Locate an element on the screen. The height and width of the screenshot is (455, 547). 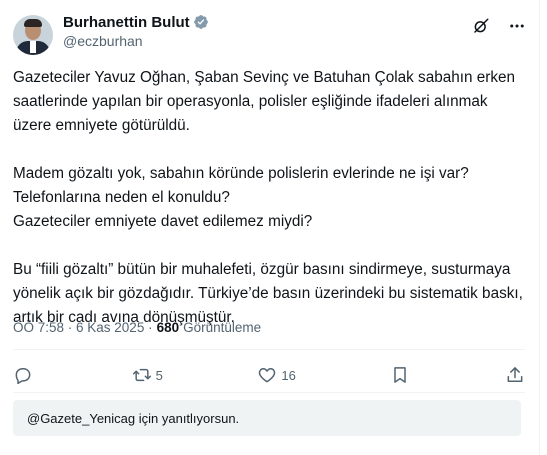
tweet-meta: ÖÖ 7:58 · 6 Kas 2025 · 680 Görüntüleme is located at coordinates (137, 327).